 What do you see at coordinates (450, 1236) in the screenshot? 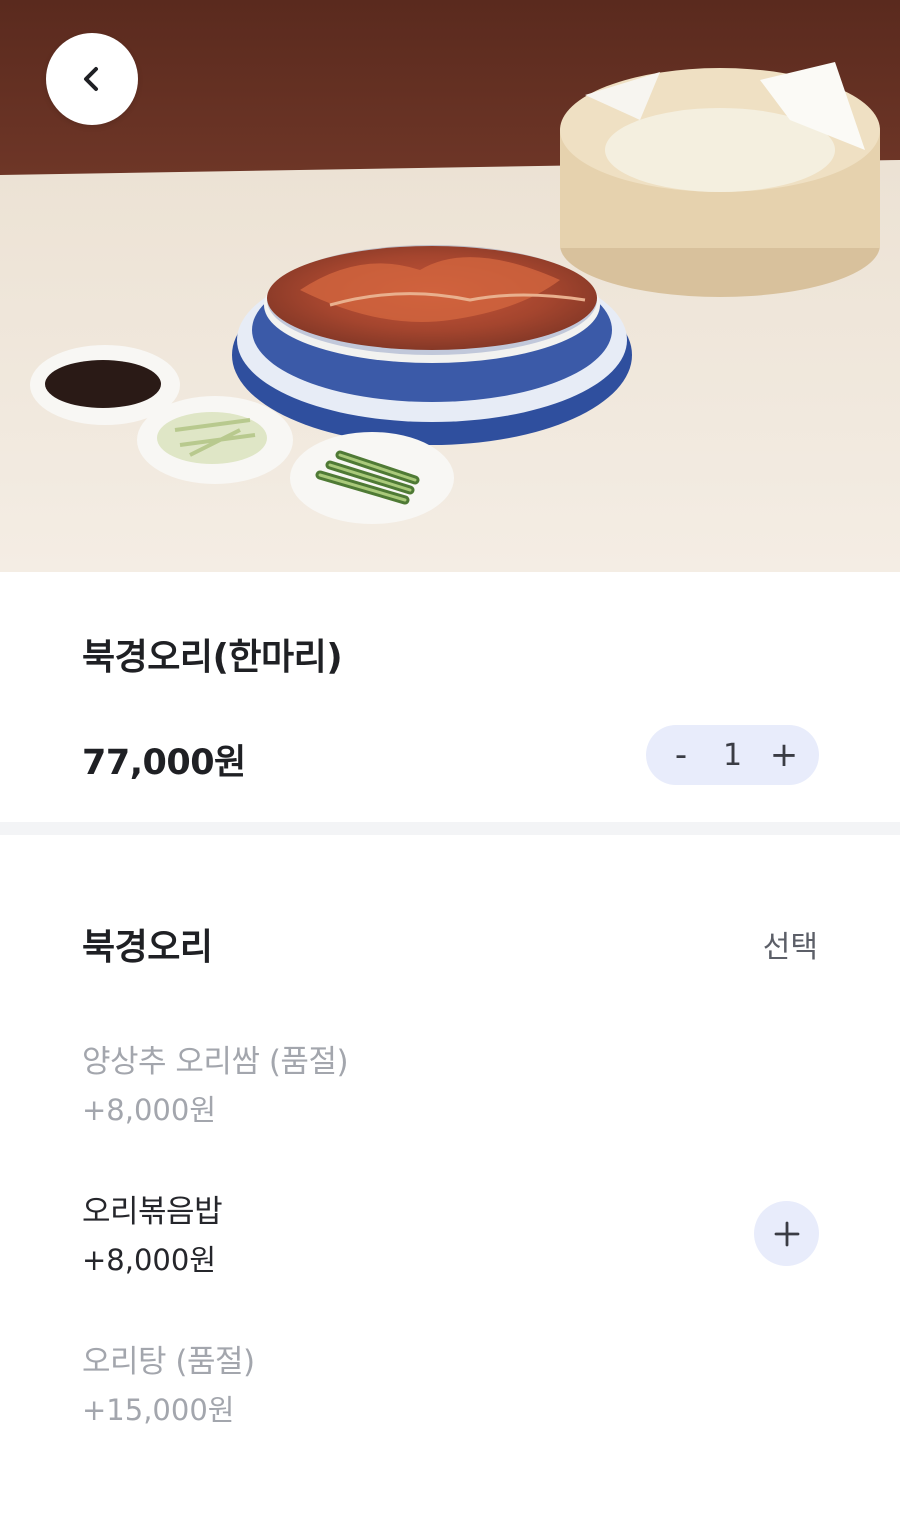
I see `option-item-fried-rice: 오리볶음밥 +8,000원` at bounding box center [450, 1236].